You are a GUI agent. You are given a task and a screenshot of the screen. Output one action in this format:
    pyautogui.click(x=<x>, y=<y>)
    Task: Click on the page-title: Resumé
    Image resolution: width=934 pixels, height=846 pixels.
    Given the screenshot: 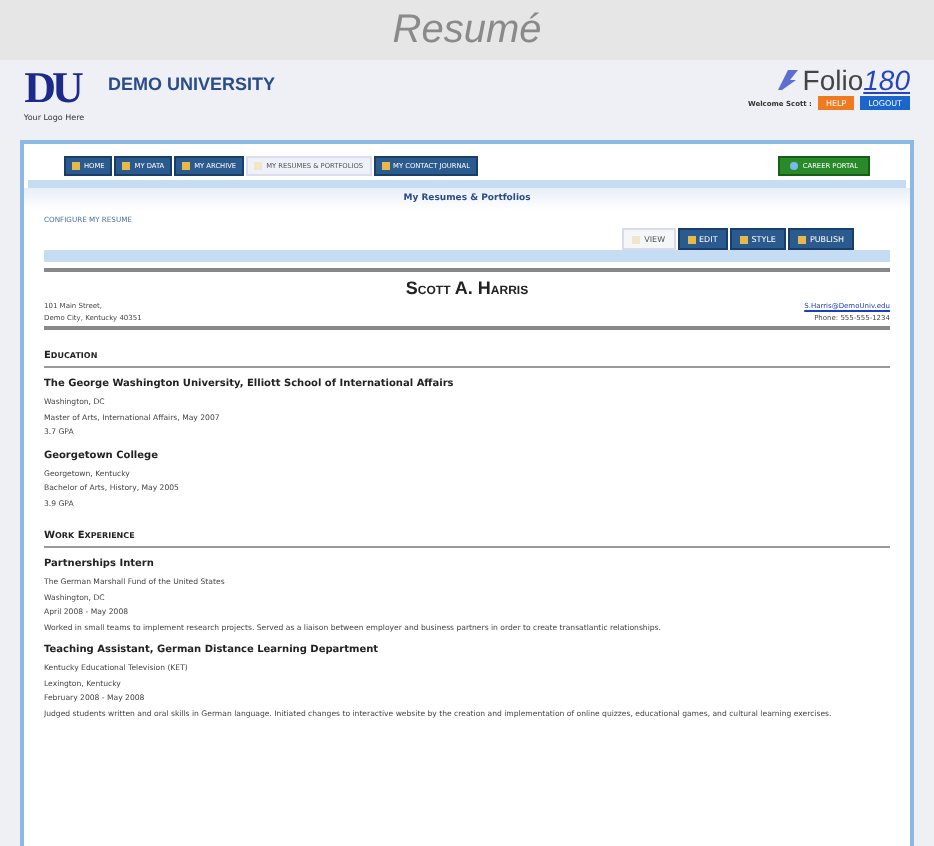 What is the action you would take?
    pyautogui.click(x=467, y=30)
    